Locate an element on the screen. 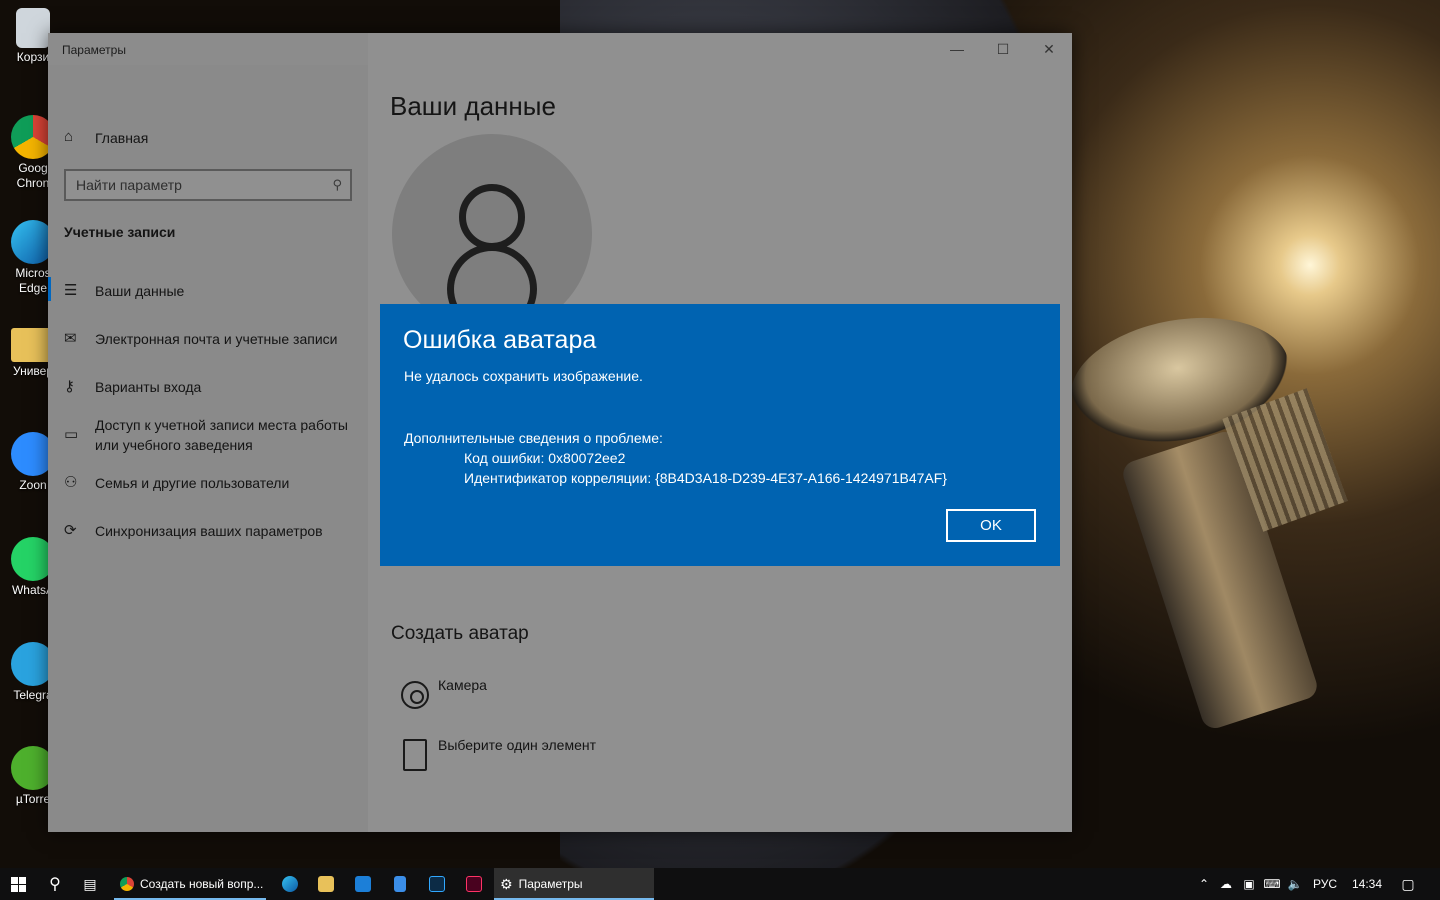 The height and width of the screenshot is (900, 1440). nav-home: ⌂ Главная is located at coordinates (208, 138).